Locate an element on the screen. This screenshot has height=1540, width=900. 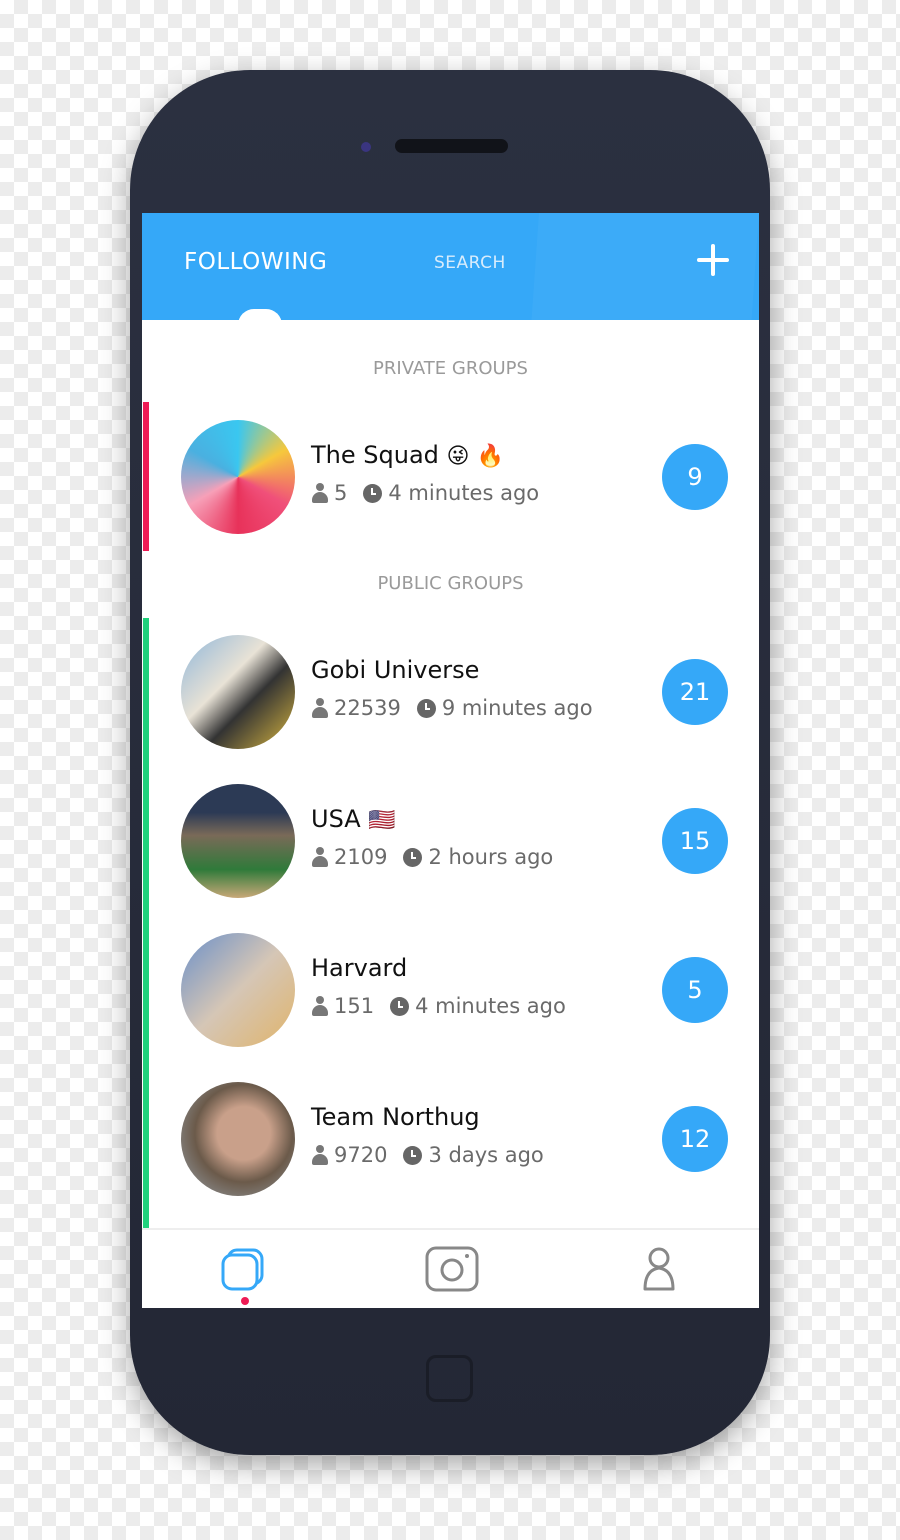
notification-dot is located at coordinates (245, 1301).